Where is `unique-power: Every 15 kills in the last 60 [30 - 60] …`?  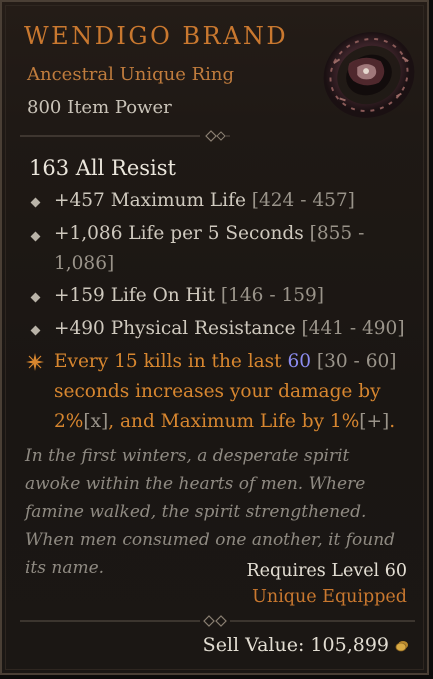 unique-power: Every 15 kills in the last 60 [30 - 60] … is located at coordinates (225, 391).